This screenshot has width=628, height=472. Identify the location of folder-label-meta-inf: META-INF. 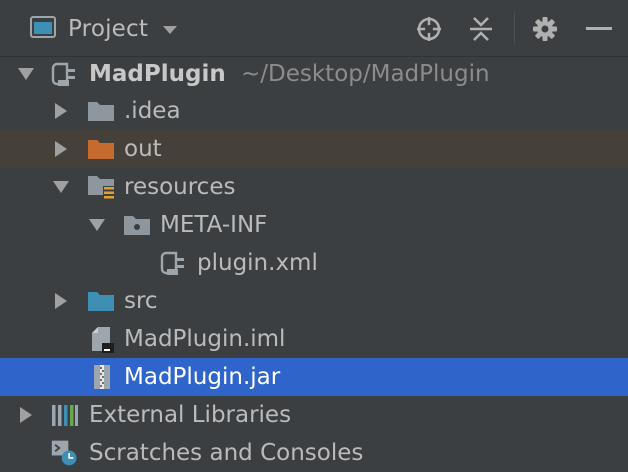
(214, 225).